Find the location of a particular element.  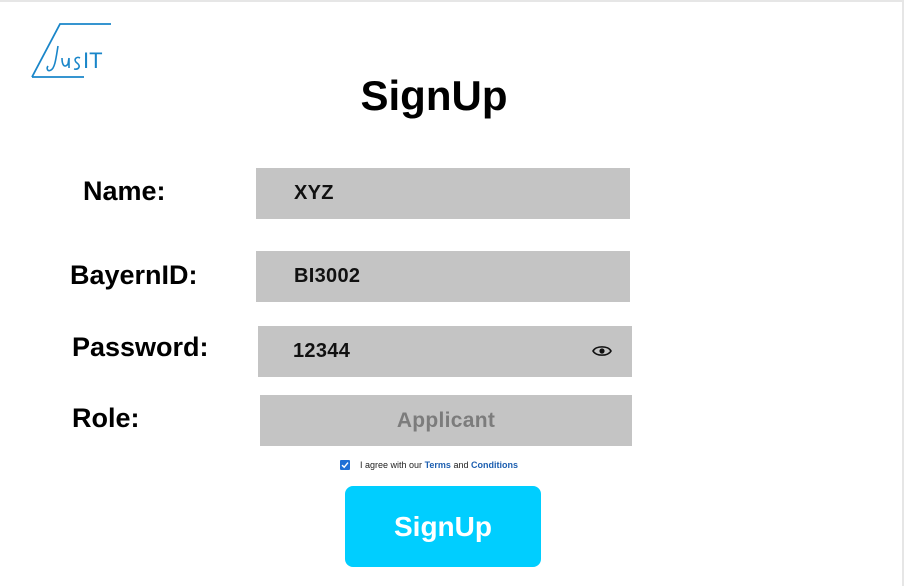

agree-checkbox is located at coordinates (345, 465).